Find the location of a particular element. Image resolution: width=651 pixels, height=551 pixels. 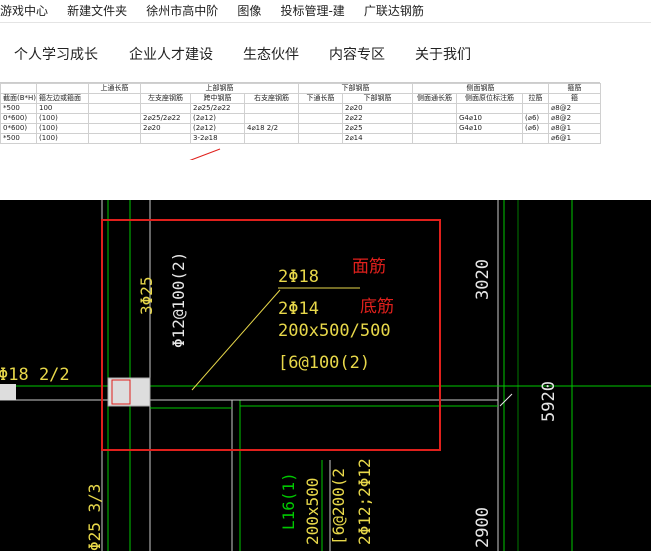

bookmark-item: 新建文件夹 is located at coordinates (97, 11).